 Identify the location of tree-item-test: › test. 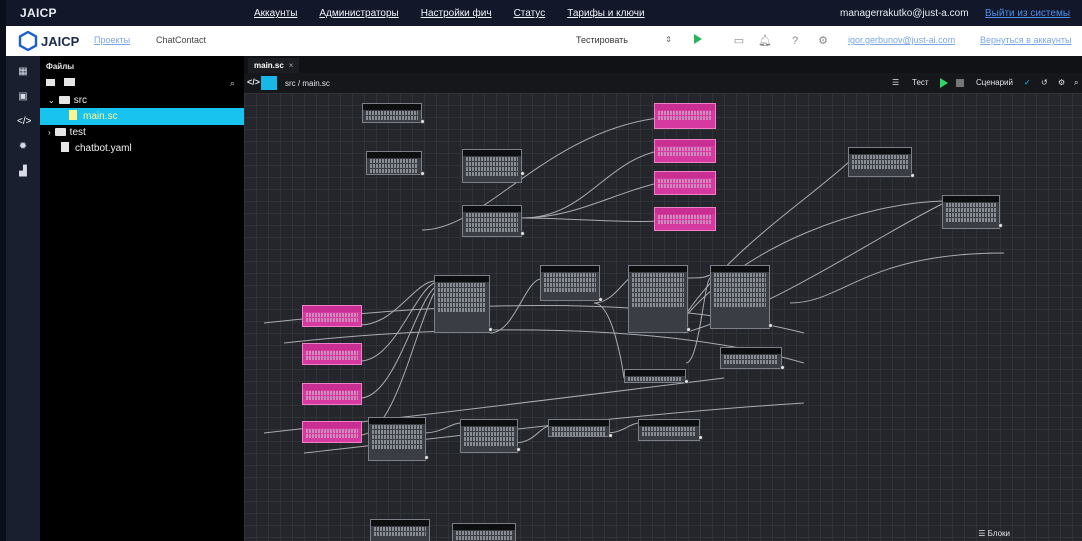
(142, 132).